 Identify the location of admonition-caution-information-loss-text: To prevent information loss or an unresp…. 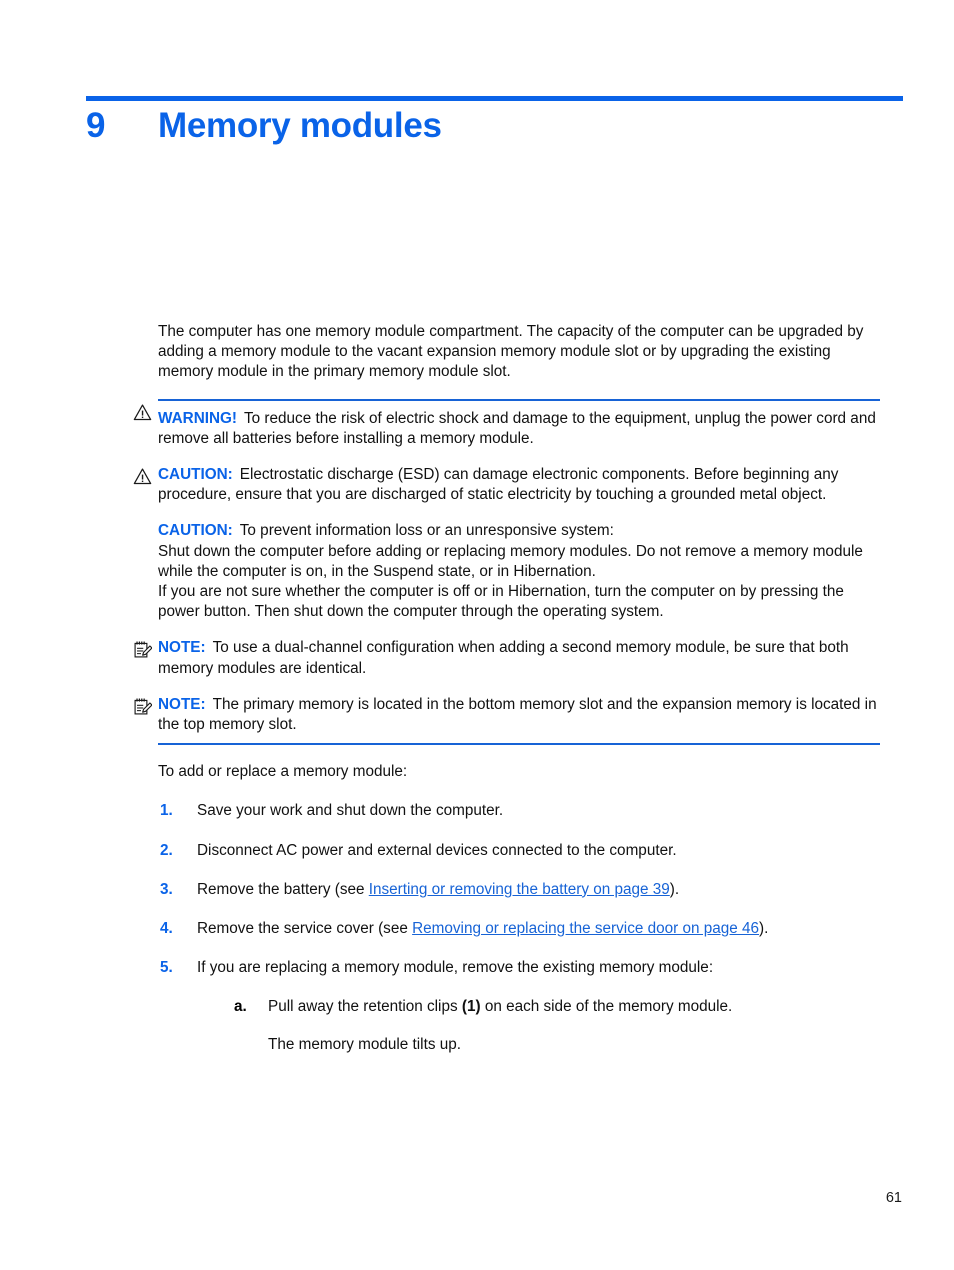
(426, 531).